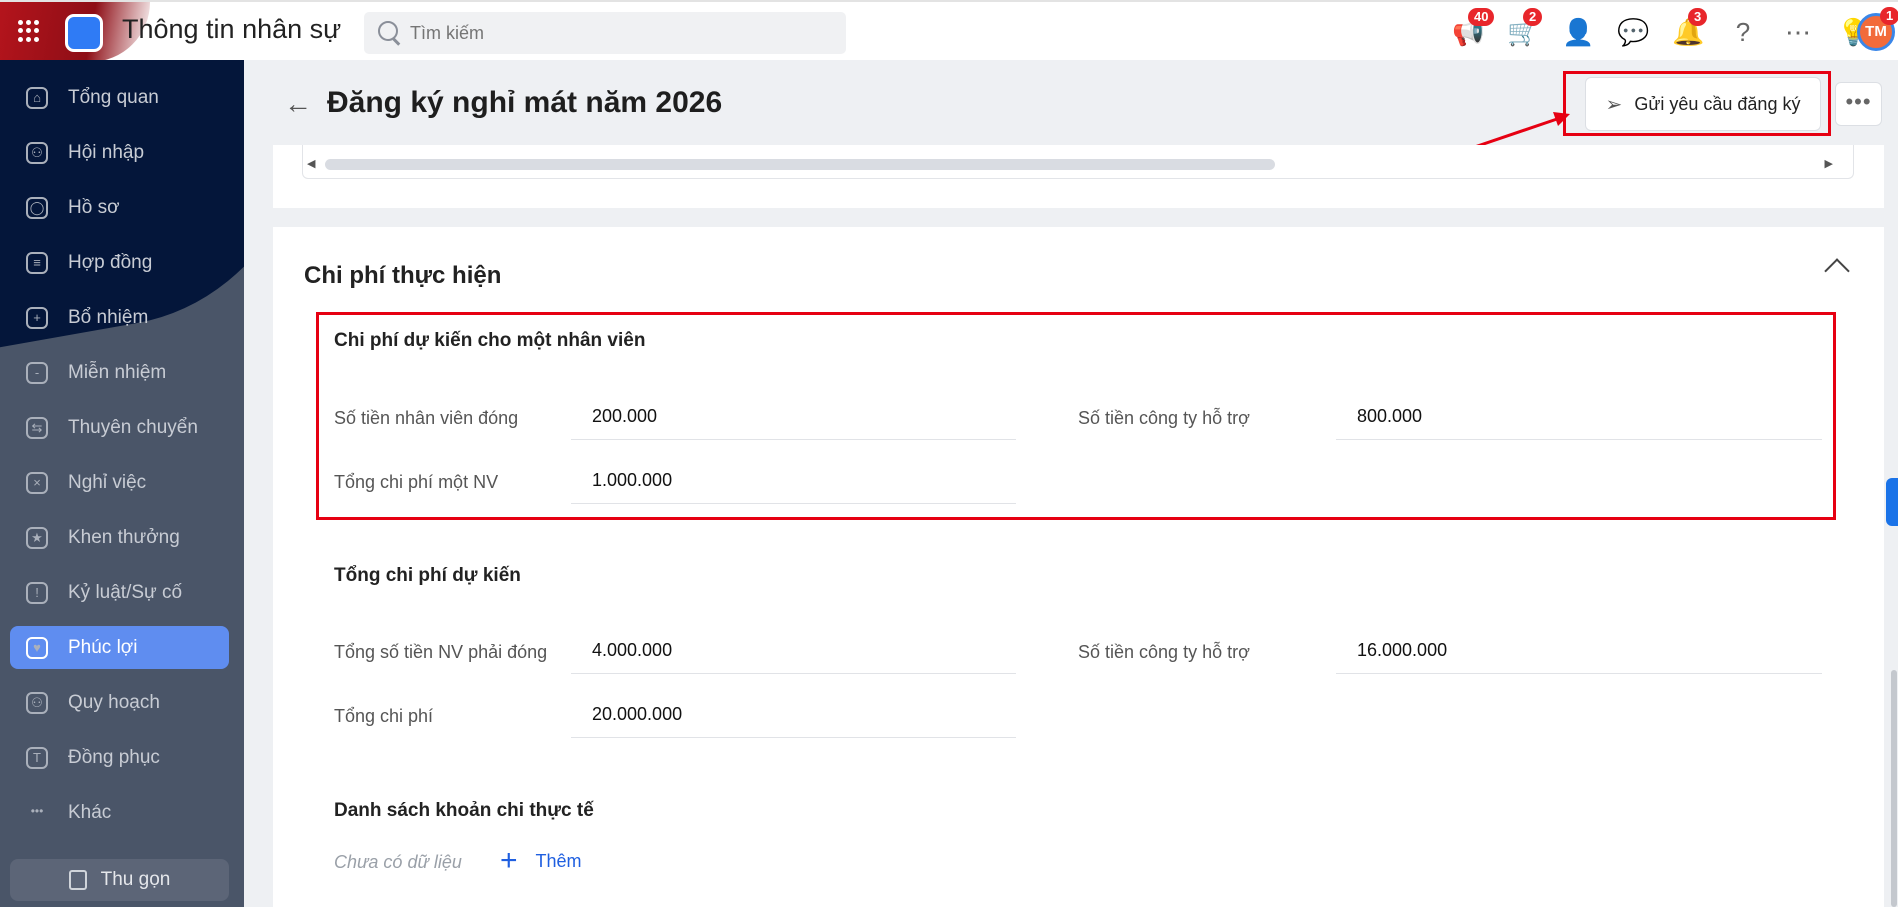 This screenshot has width=1898, height=907. I want to click on add-user-icon-glyph: 👤, so click(1578, 32).